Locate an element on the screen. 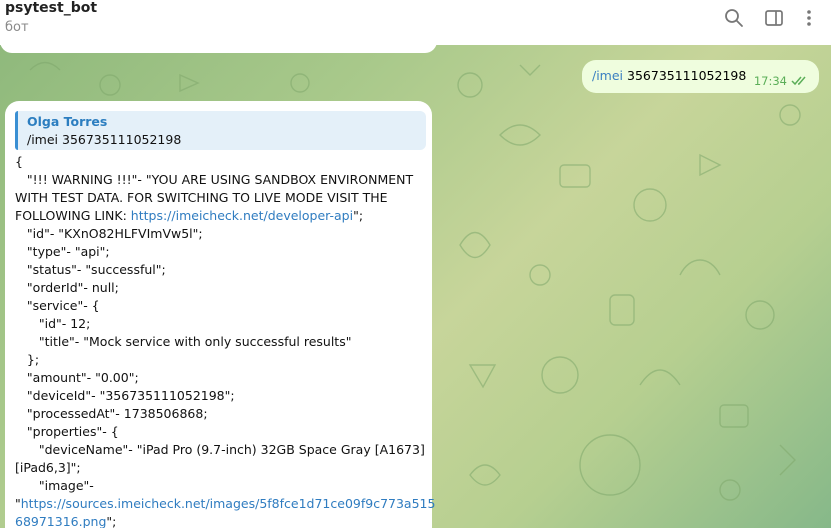  outgoing-message: /imei 356735111052198 17:34 is located at coordinates (700, 76).